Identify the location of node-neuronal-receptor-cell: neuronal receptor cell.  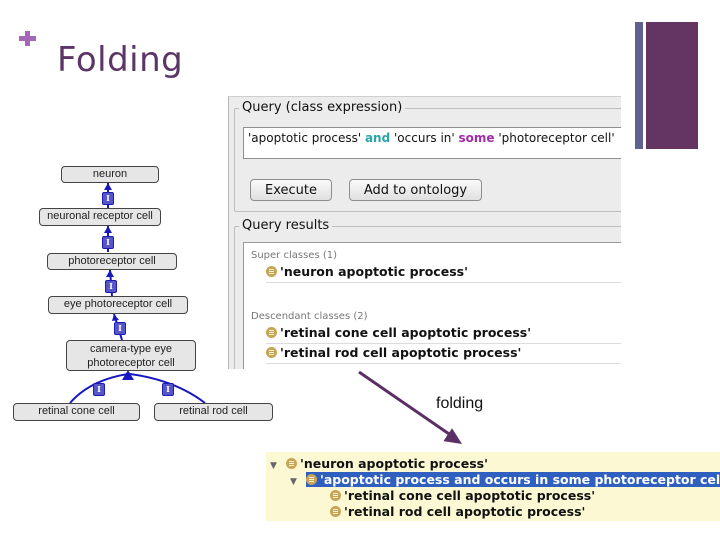
(100, 217).